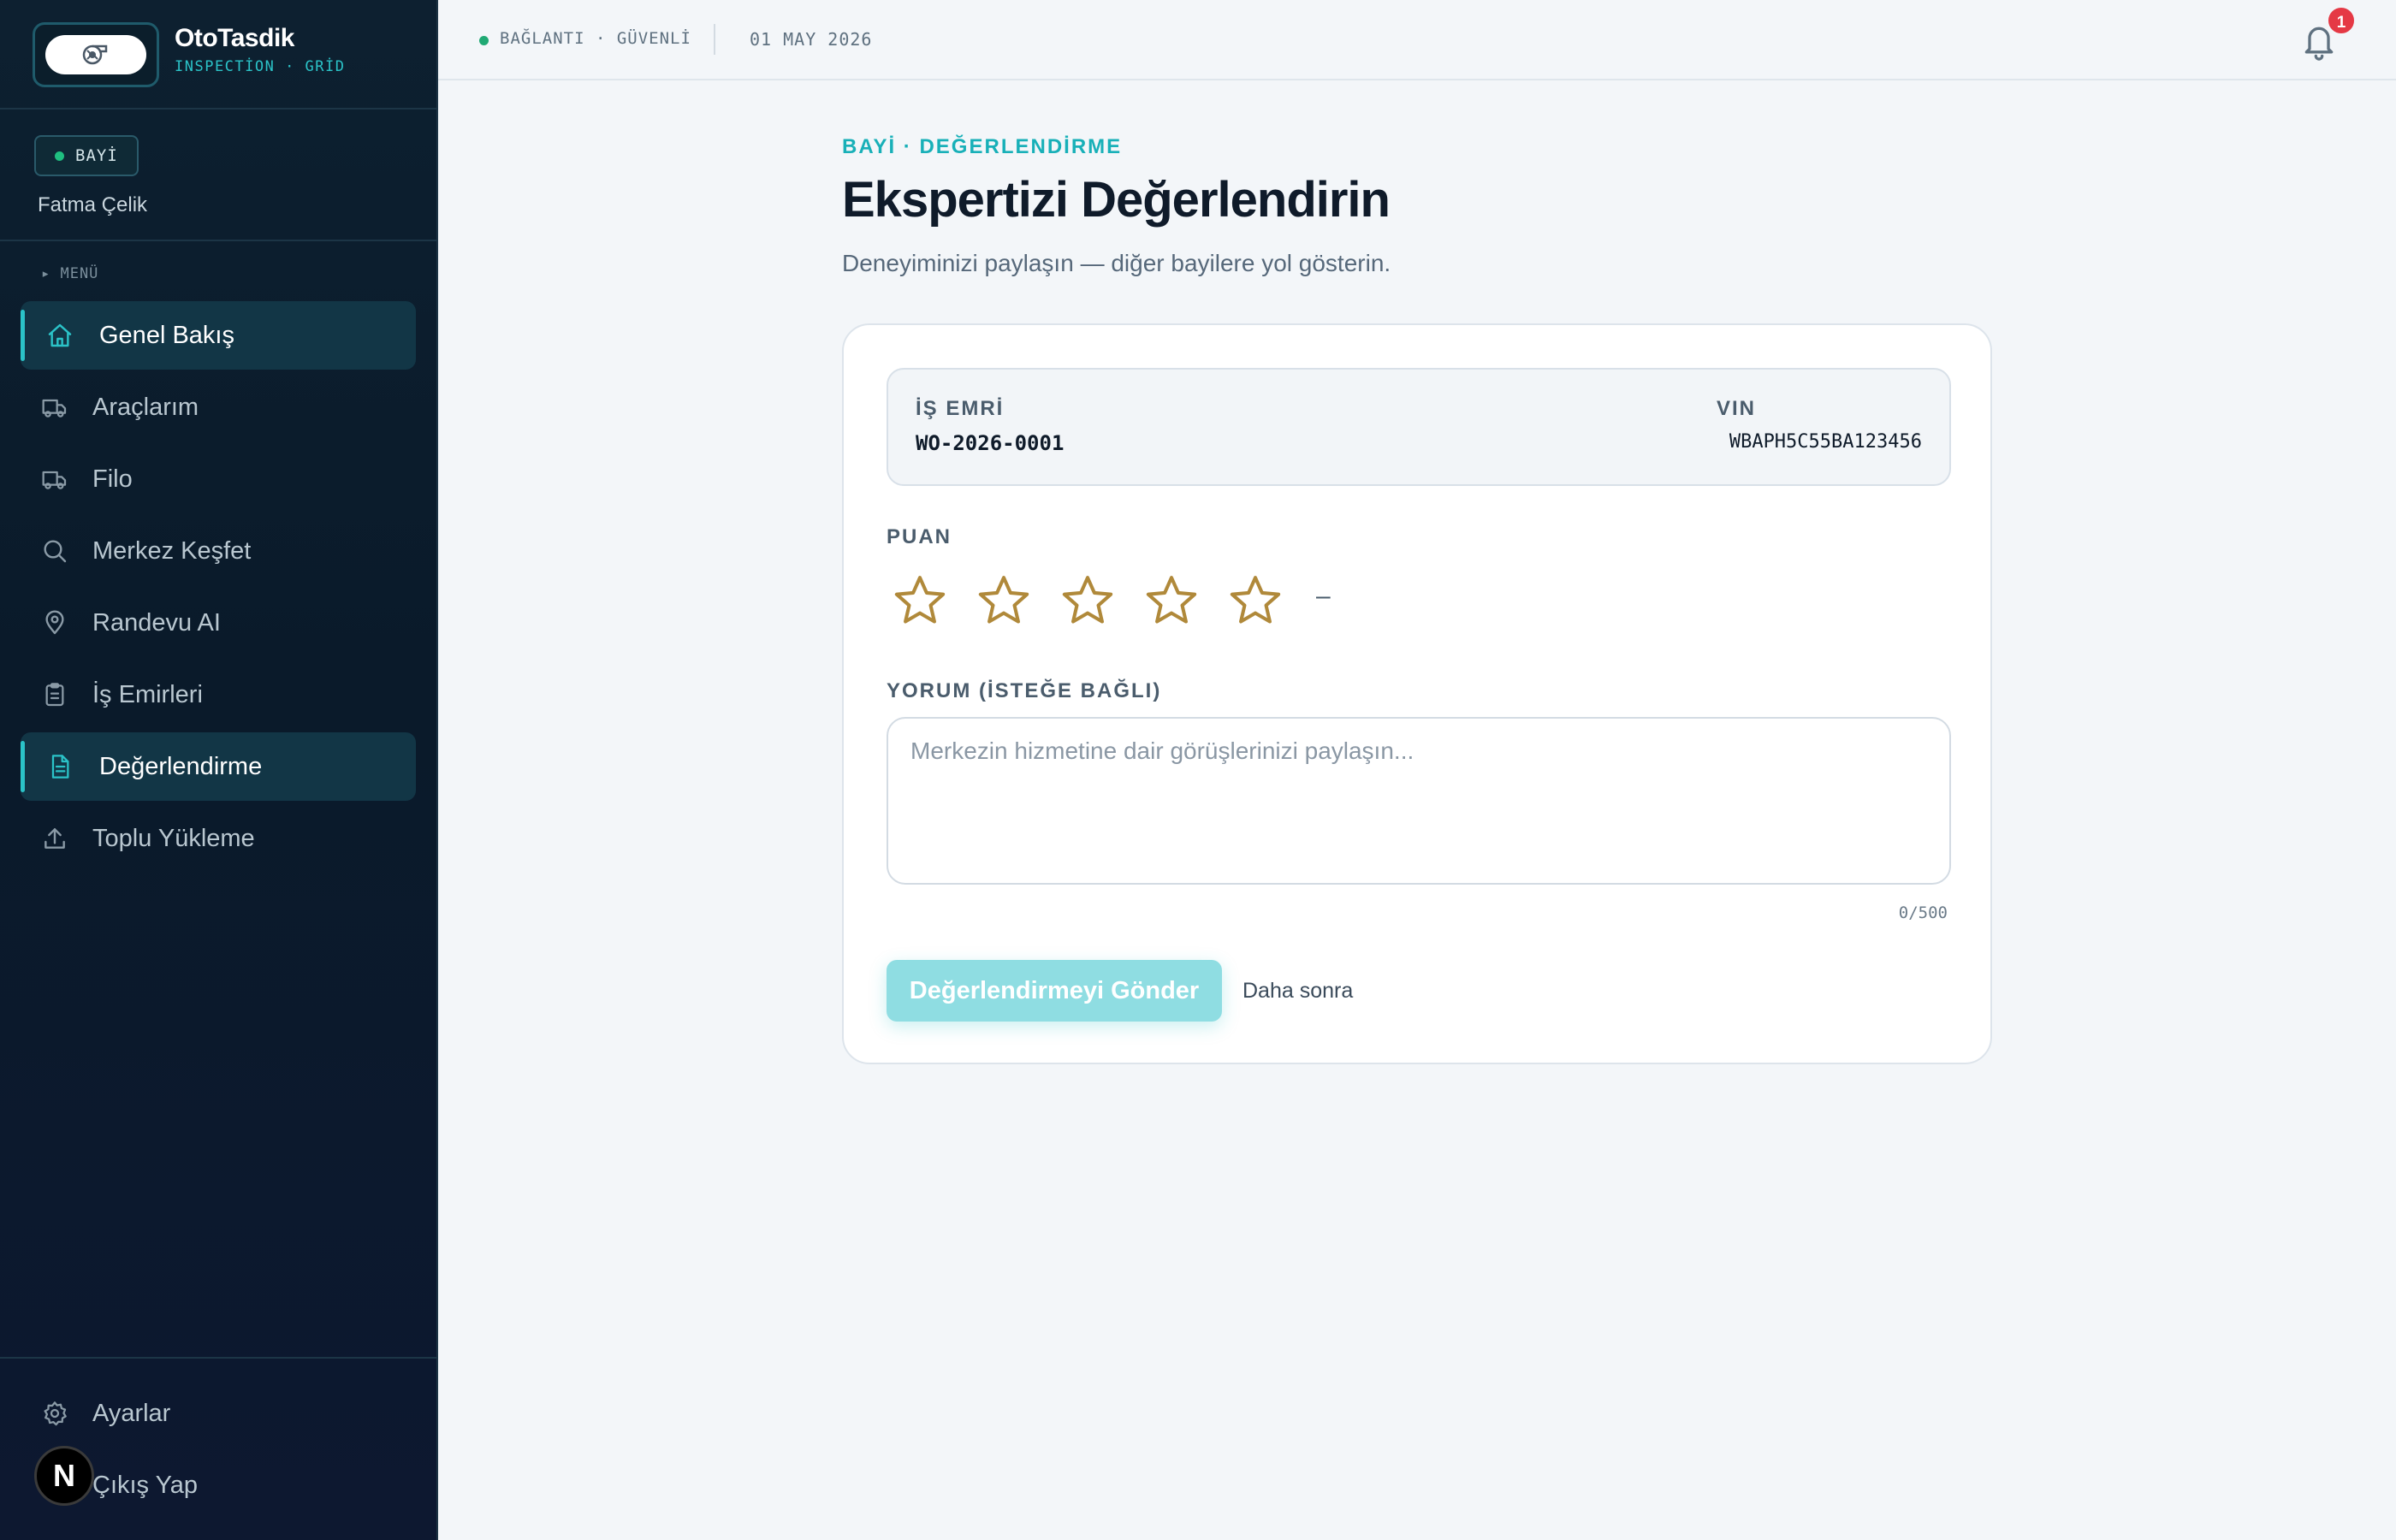  What do you see at coordinates (234, 38) in the screenshot?
I see `brand-name: OtoTasdik` at bounding box center [234, 38].